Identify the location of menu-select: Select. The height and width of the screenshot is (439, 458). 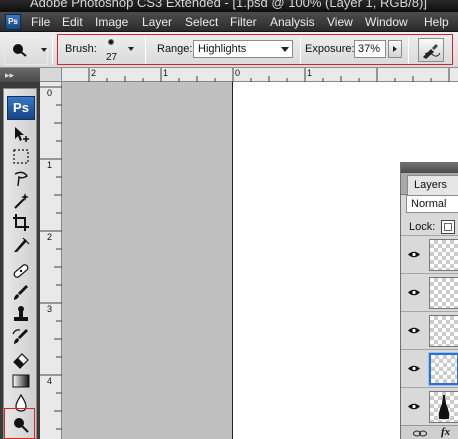
(201, 22).